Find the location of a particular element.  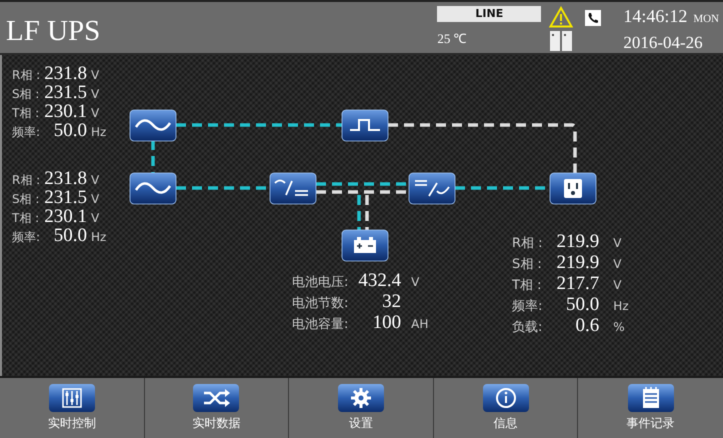

reading-label: 电池容量: is located at coordinates (320, 324).